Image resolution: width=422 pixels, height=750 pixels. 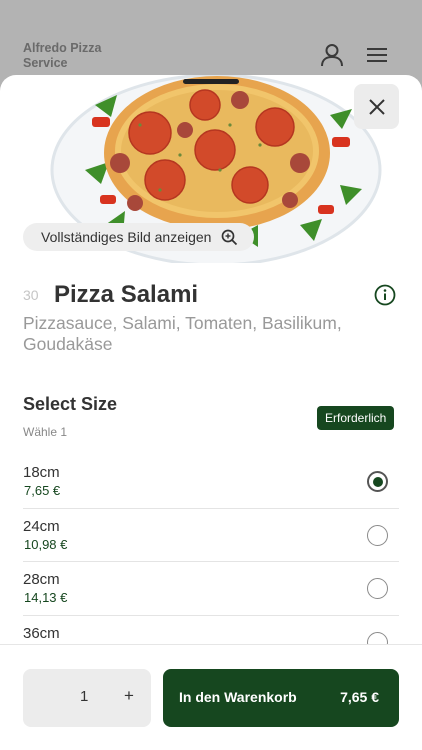 I want to click on required-badge: Erforderlich, so click(x=356, y=418).